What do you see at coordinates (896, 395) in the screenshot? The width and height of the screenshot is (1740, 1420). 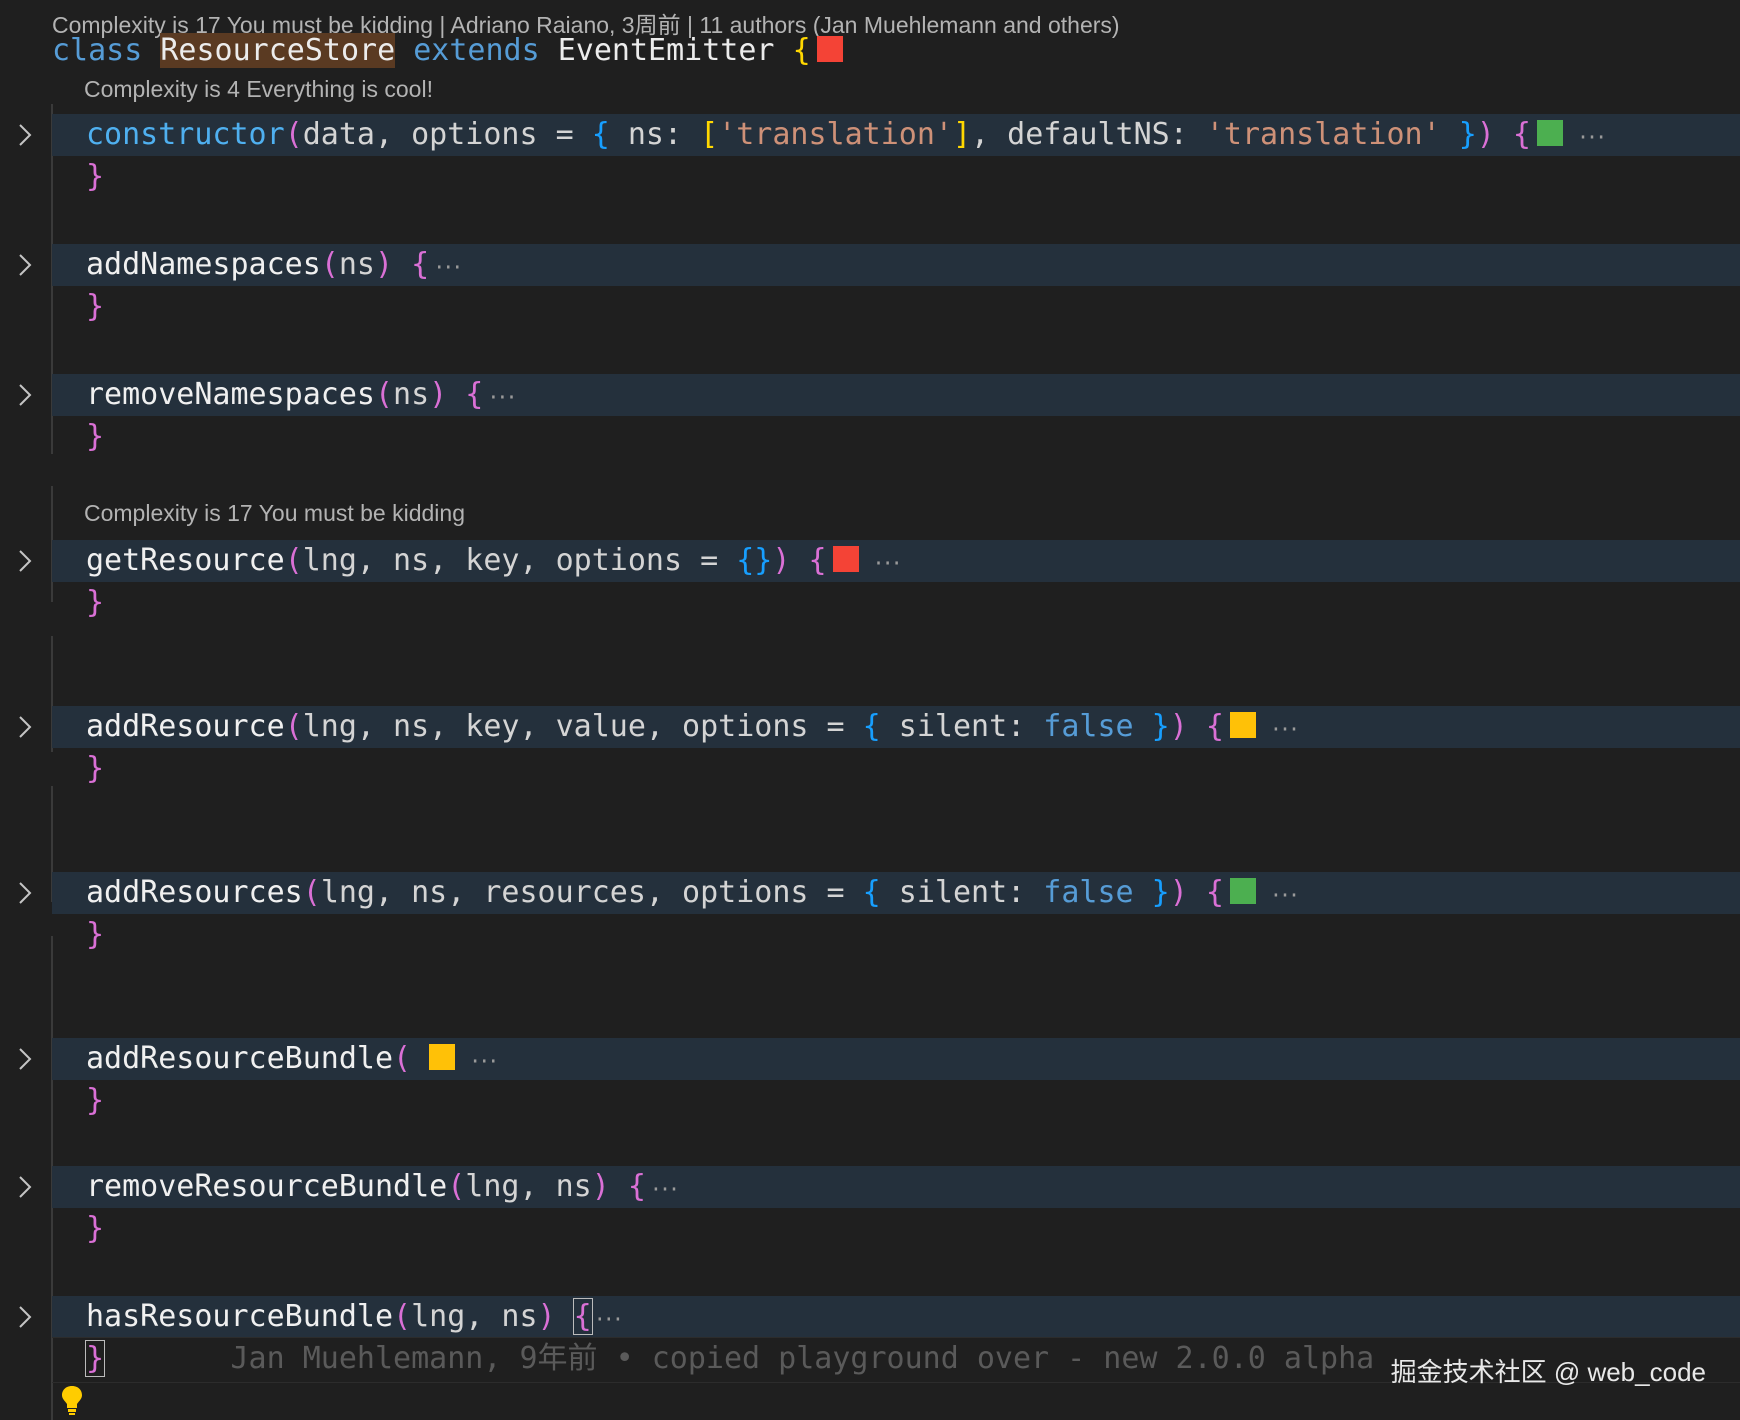 I see `method-line-removeNamespaces: removeNamespaces(ns) {···` at bounding box center [896, 395].